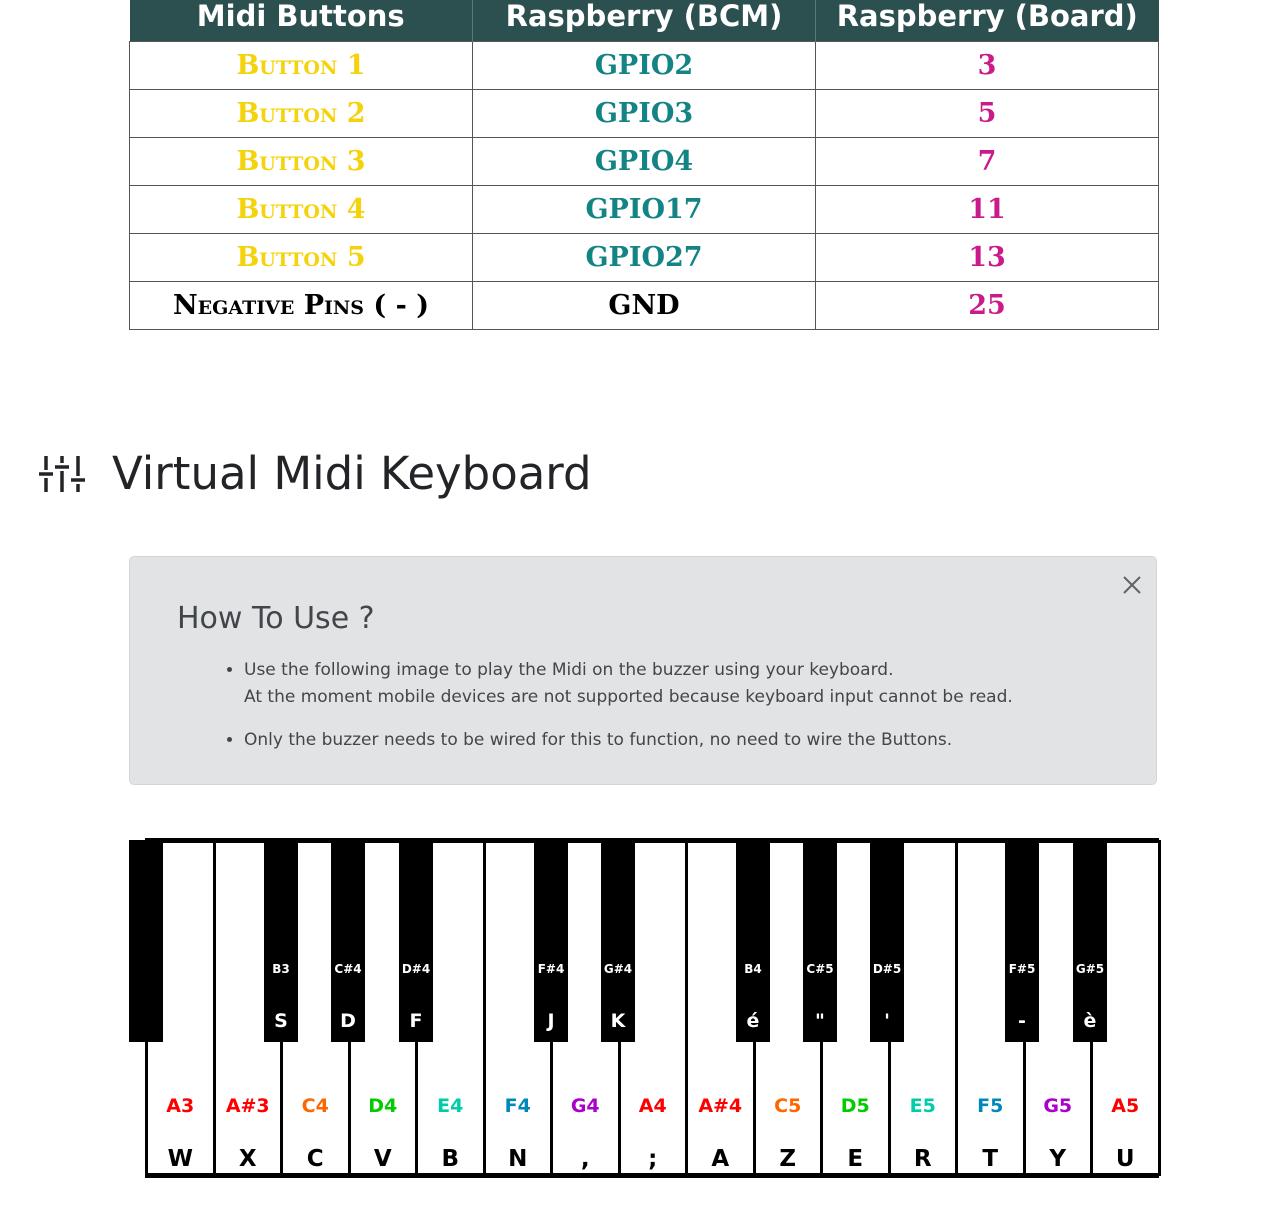 This screenshot has height=1206, width=1288. What do you see at coordinates (383, 1106) in the screenshot?
I see `note-label: D4` at bounding box center [383, 1106].